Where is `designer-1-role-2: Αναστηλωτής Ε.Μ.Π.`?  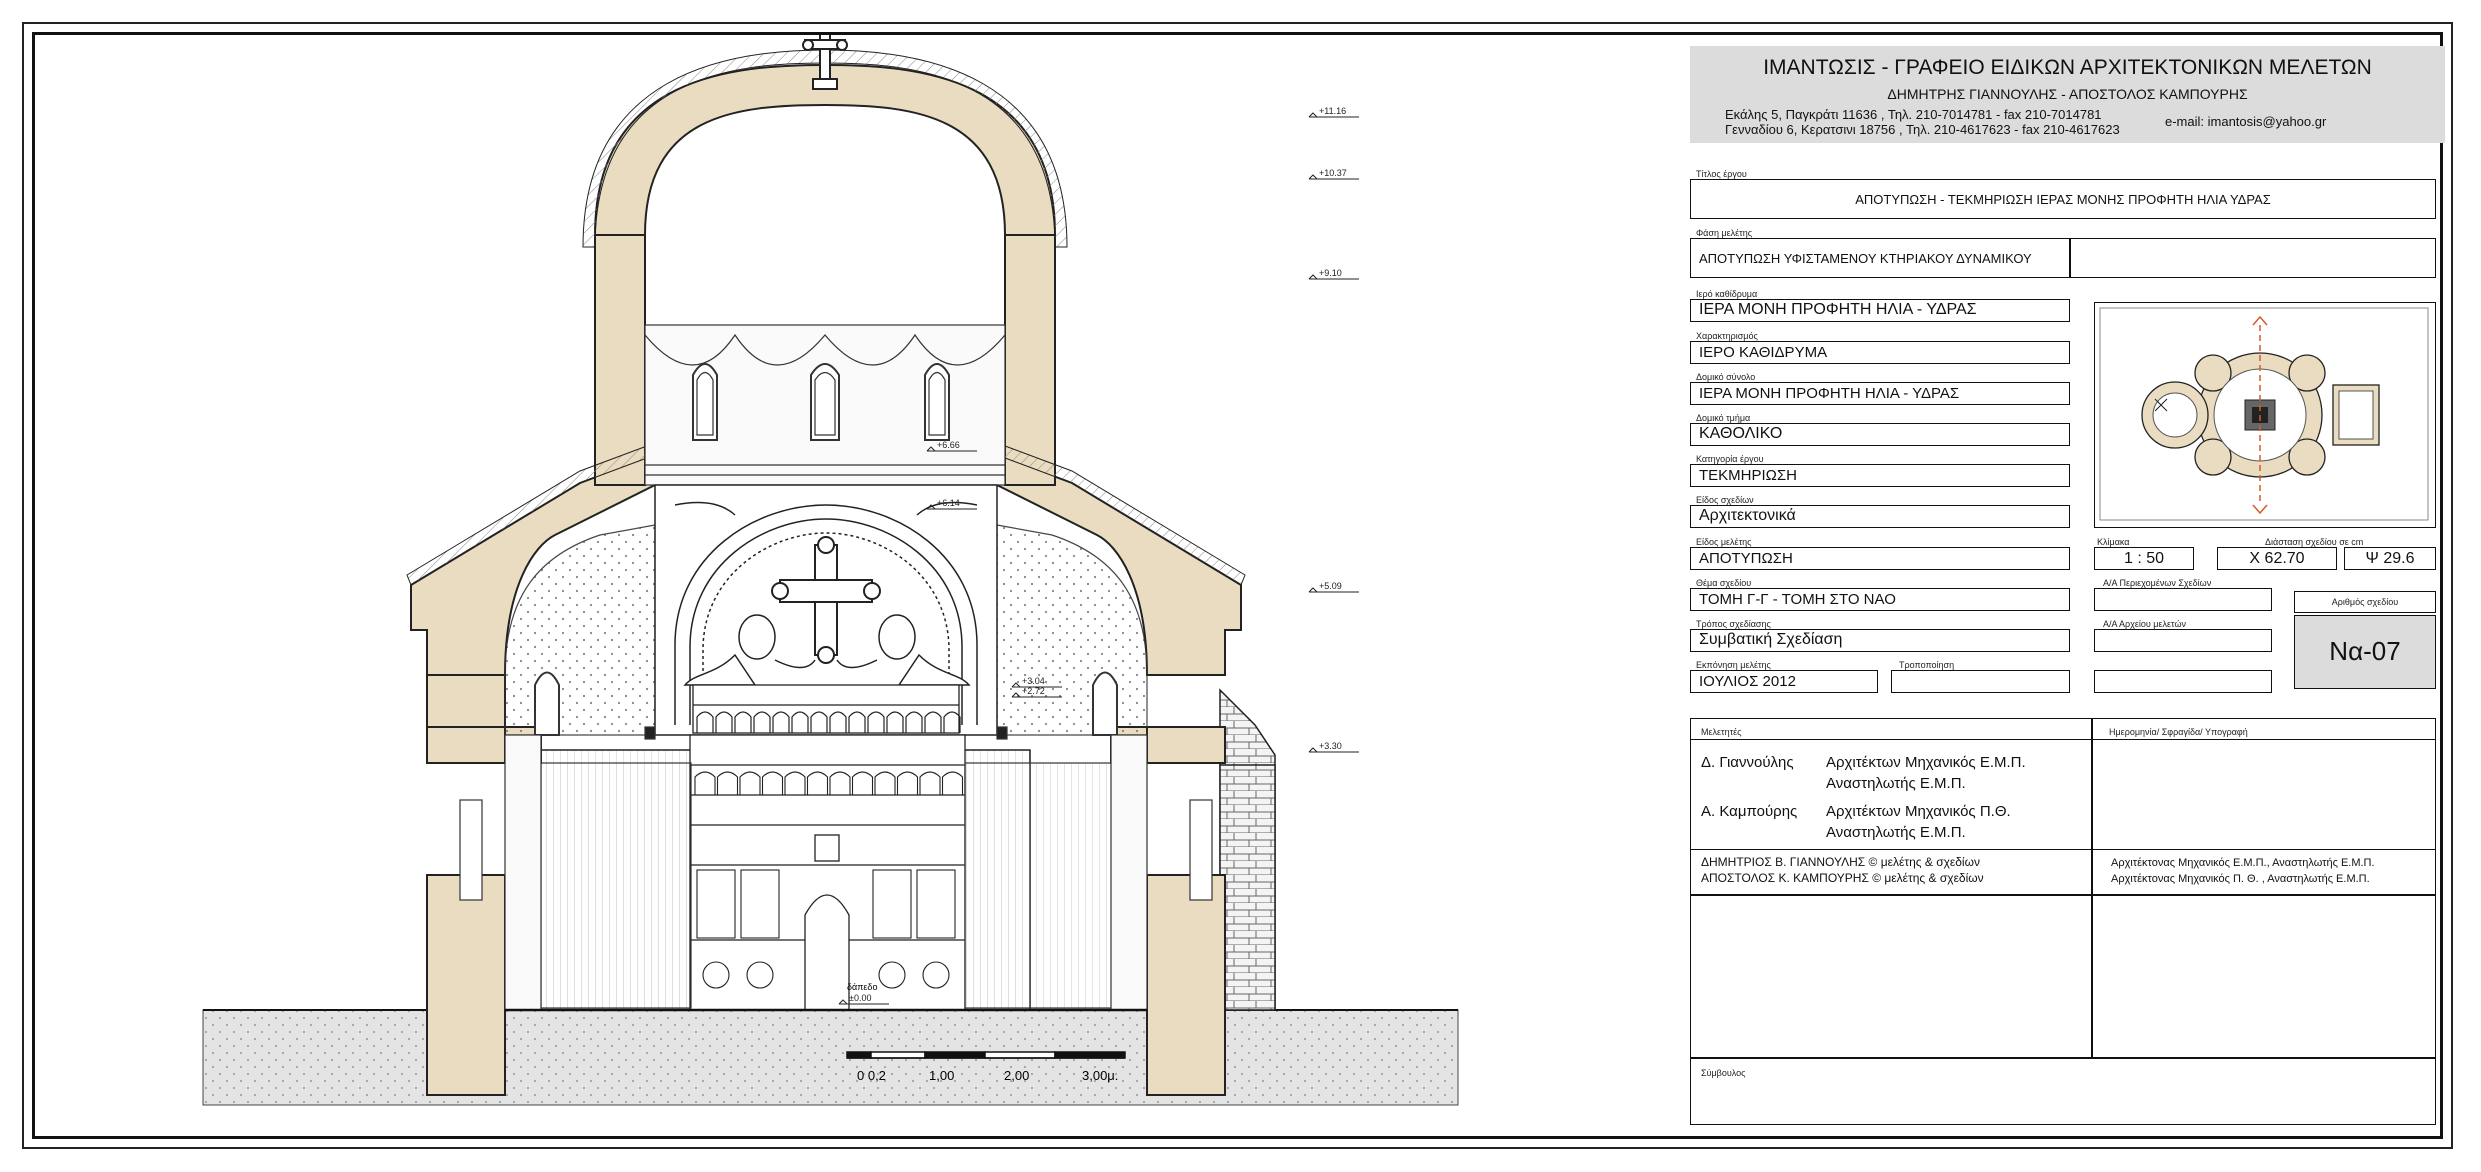 designer-1-role-2: Αναστηλωτής Ε.Μ.Π. is located at coordinates (1896, 783).